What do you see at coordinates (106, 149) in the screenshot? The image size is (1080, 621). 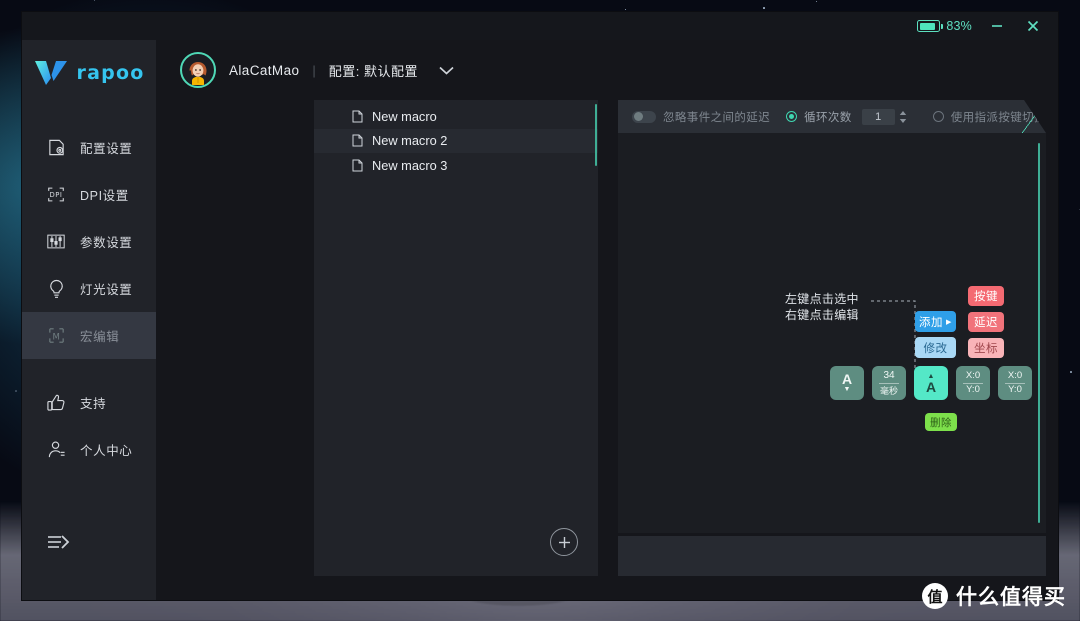 I see `sidebar-item-label: 配置设置` at bounding box center [106, 149].